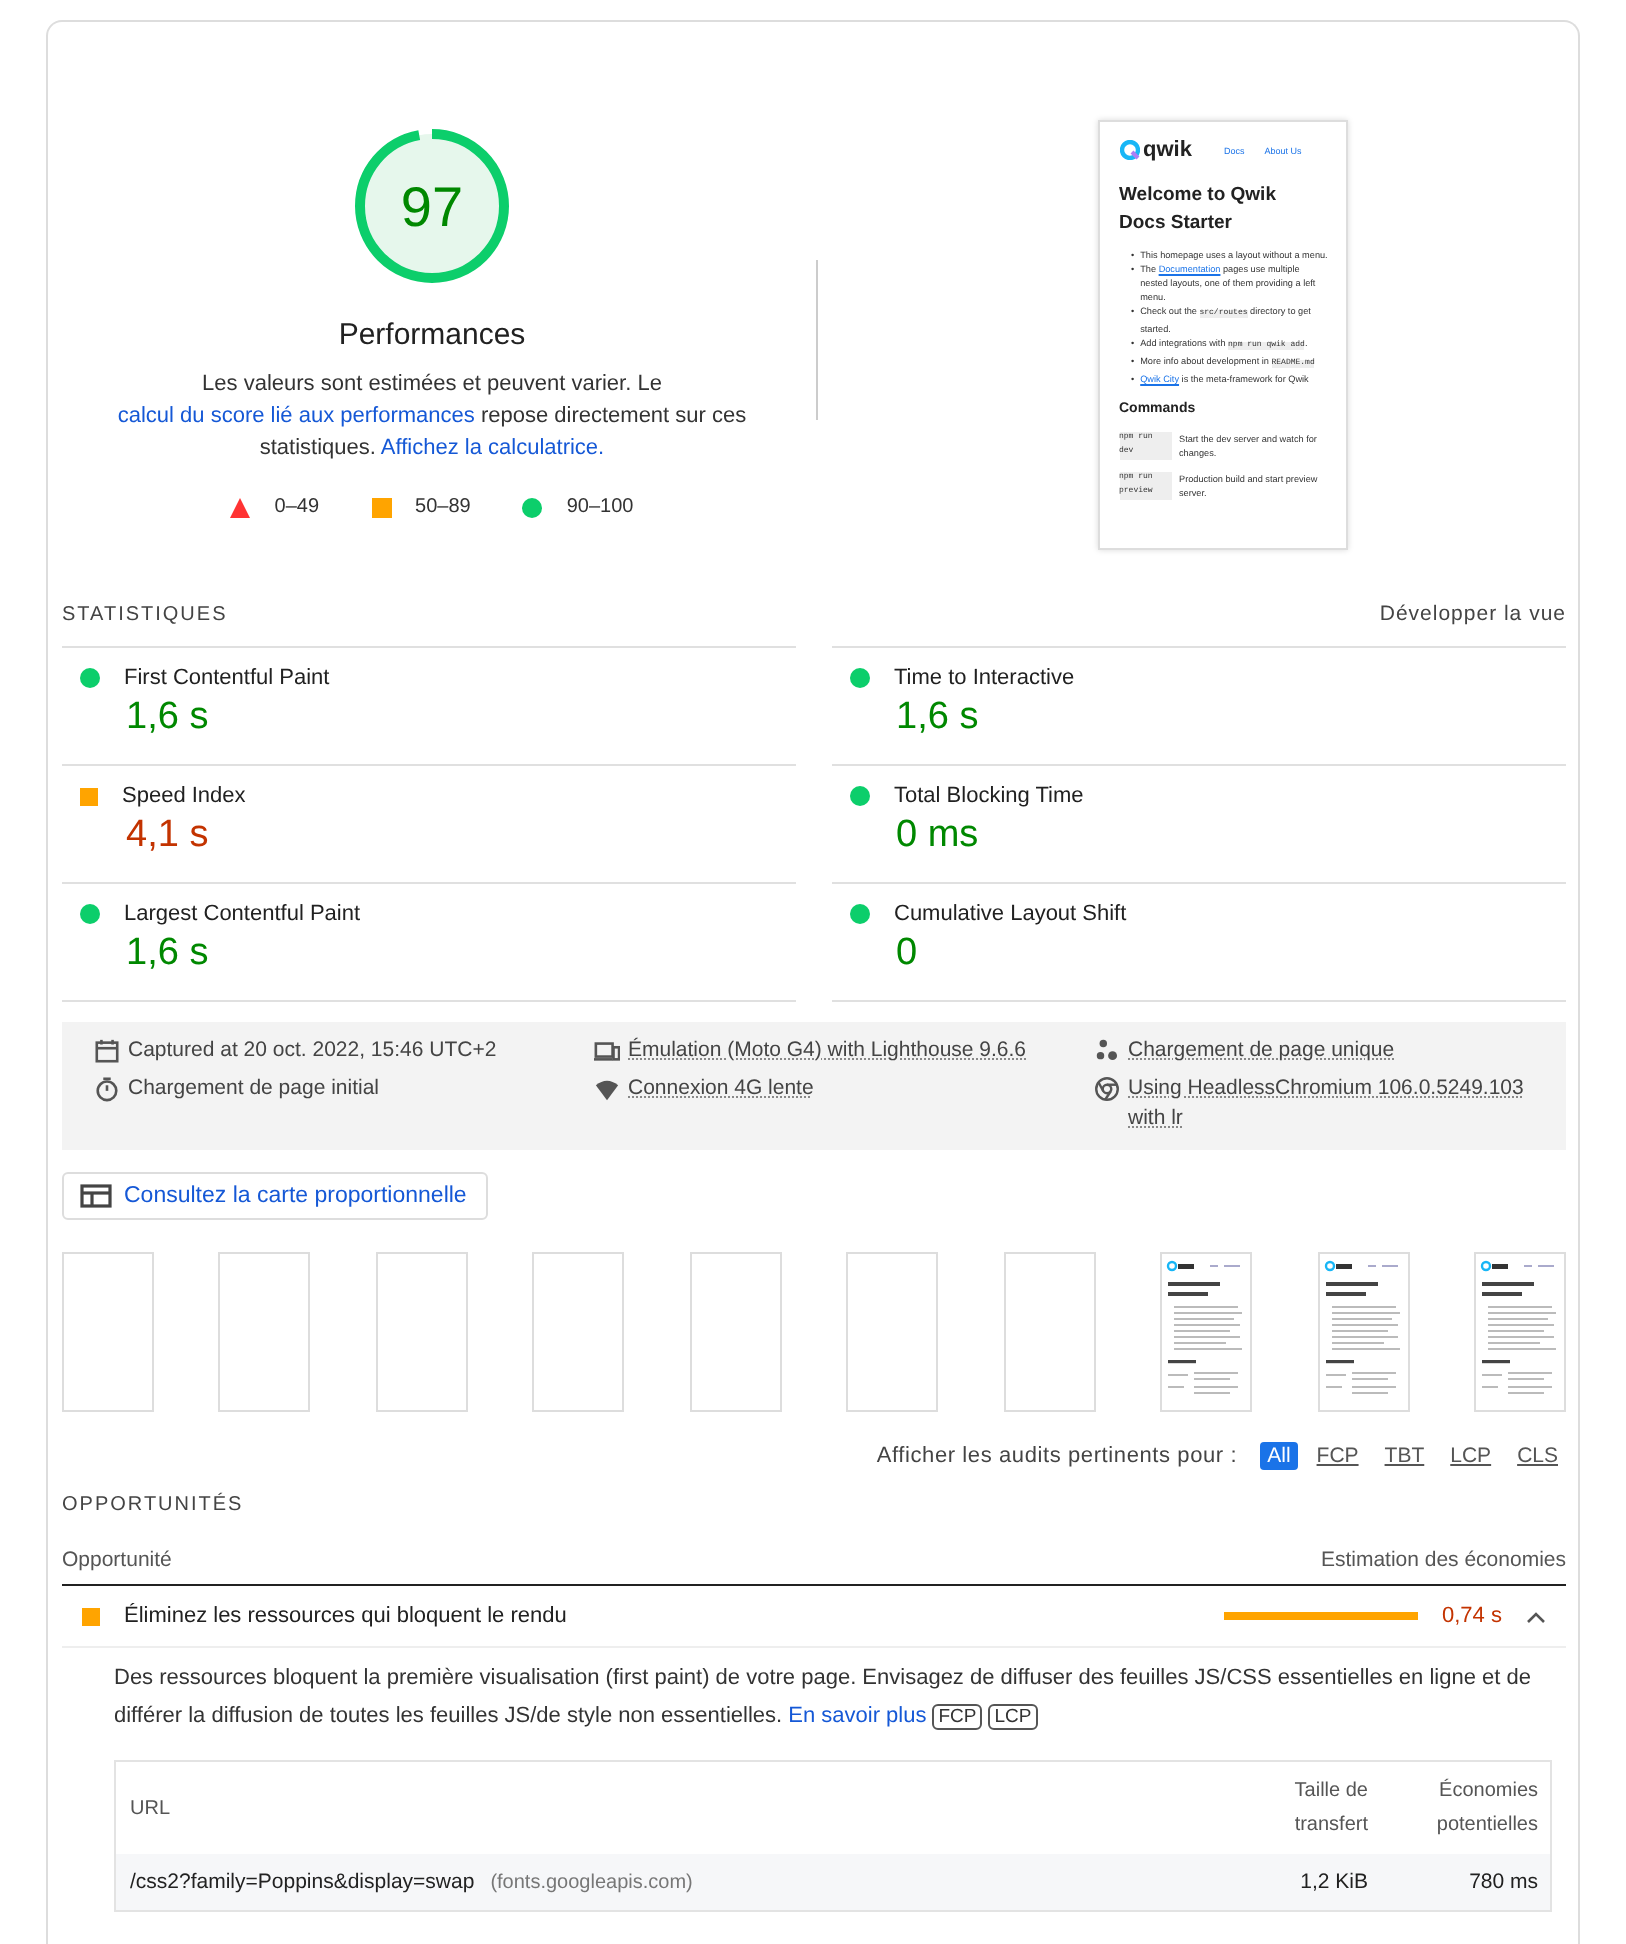  I want to click on metric-name: Largest Contentful Paint, so click(242, 914).